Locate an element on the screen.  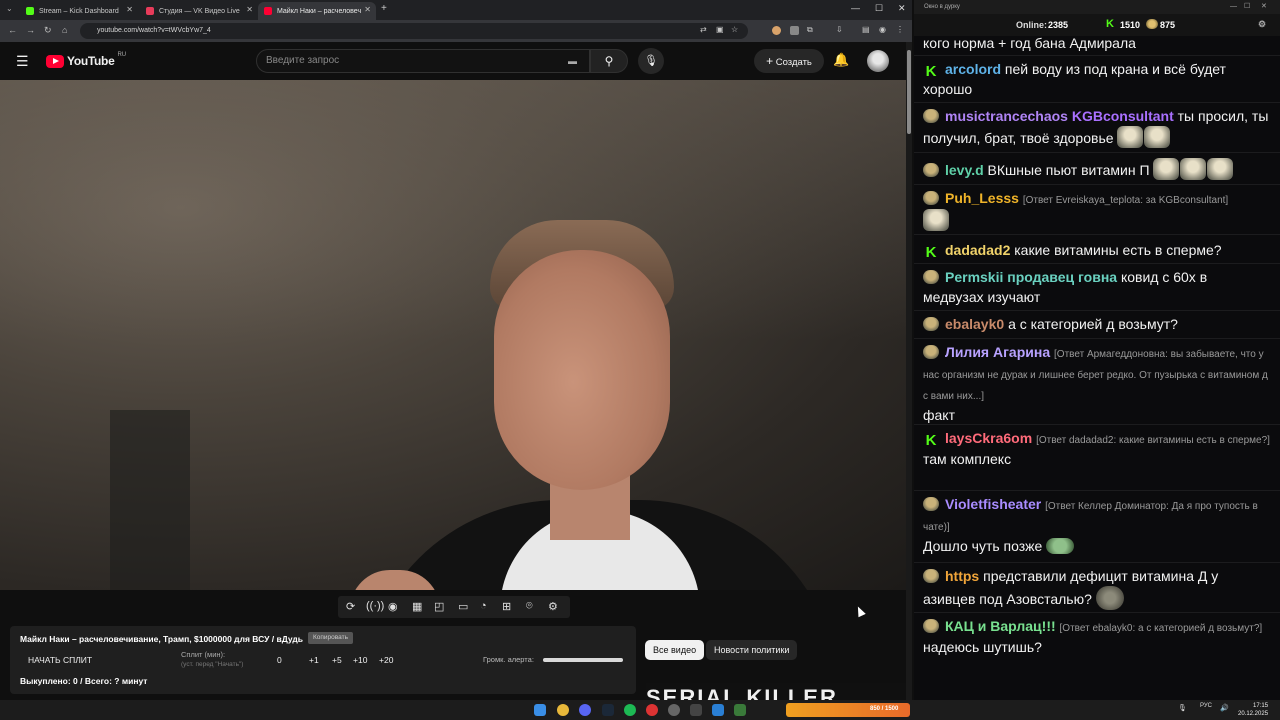
chat-mention: KGBconsultant is located at coordinates (1123, 116).